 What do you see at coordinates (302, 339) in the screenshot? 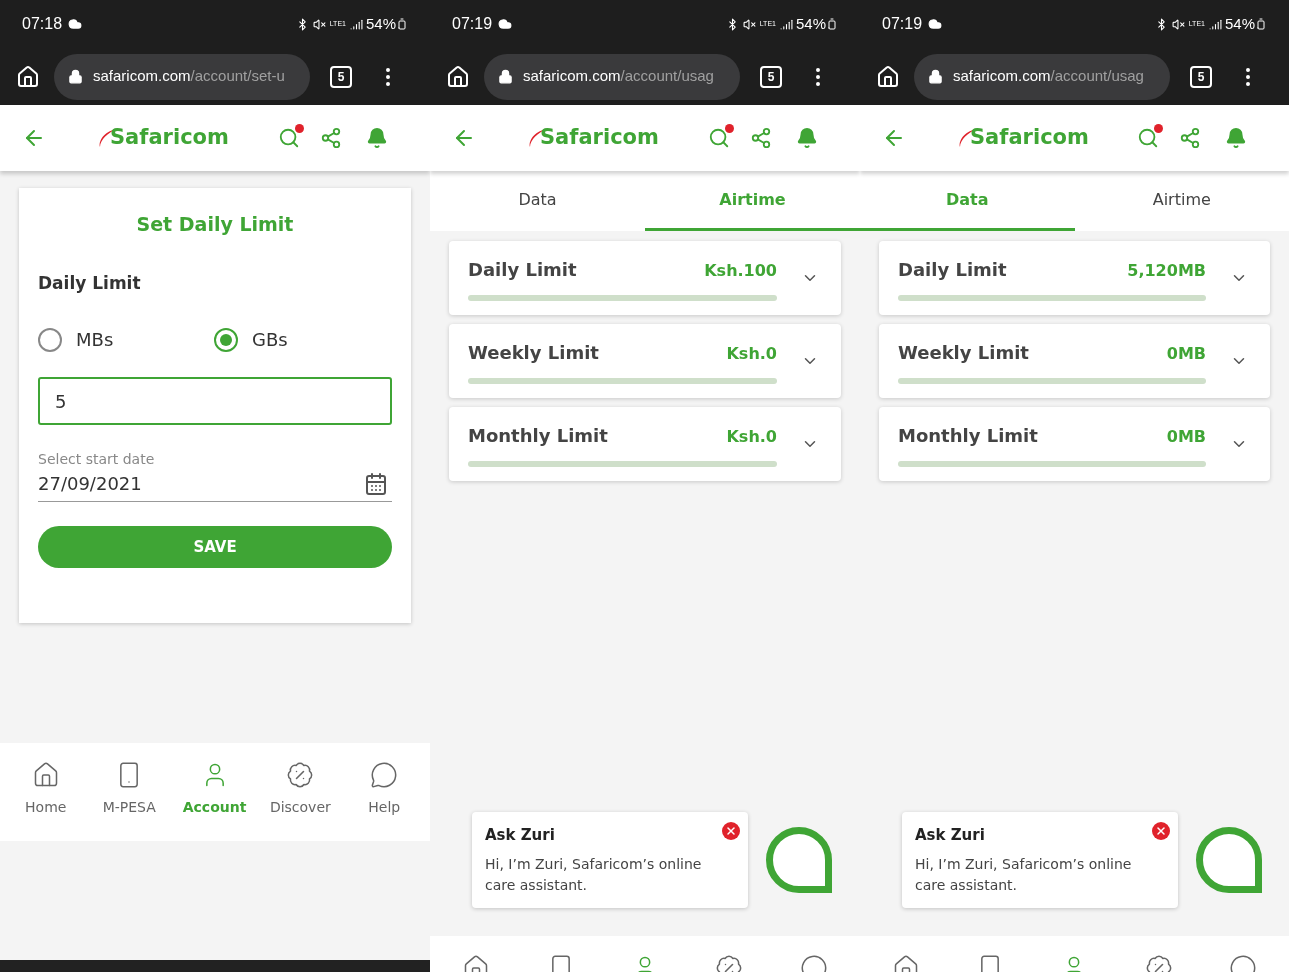
I see `unit-radio: GBs` at bounding box center [302, 339].